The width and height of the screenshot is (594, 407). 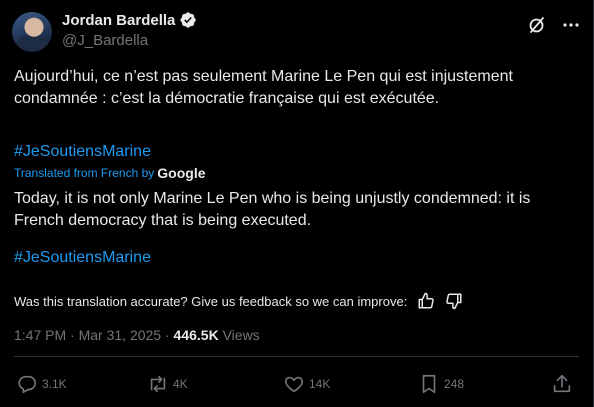 I want to click on action-bar: 3.1K 4K 14K 248, so click(x=297, y=385).